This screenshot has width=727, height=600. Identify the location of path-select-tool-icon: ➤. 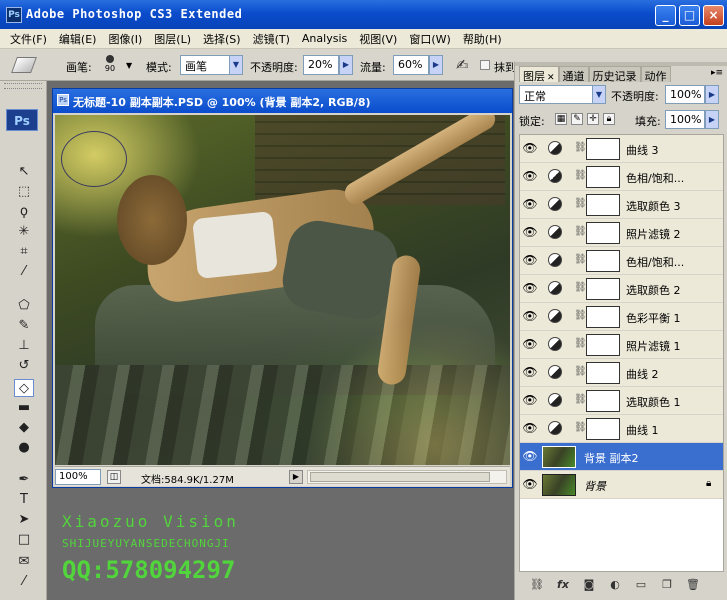
(24, 520).